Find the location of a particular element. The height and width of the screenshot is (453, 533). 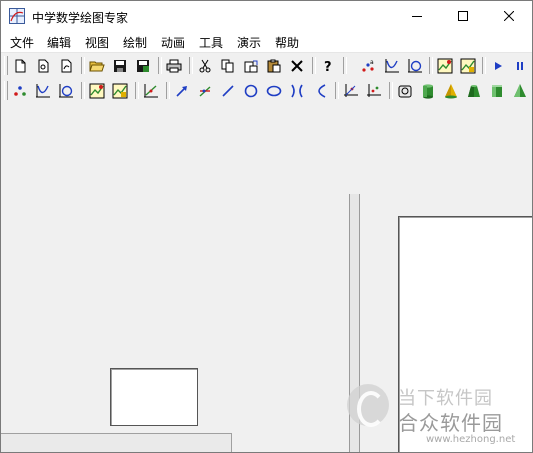

draw-parametric-button is located at coordinates (66, 91).